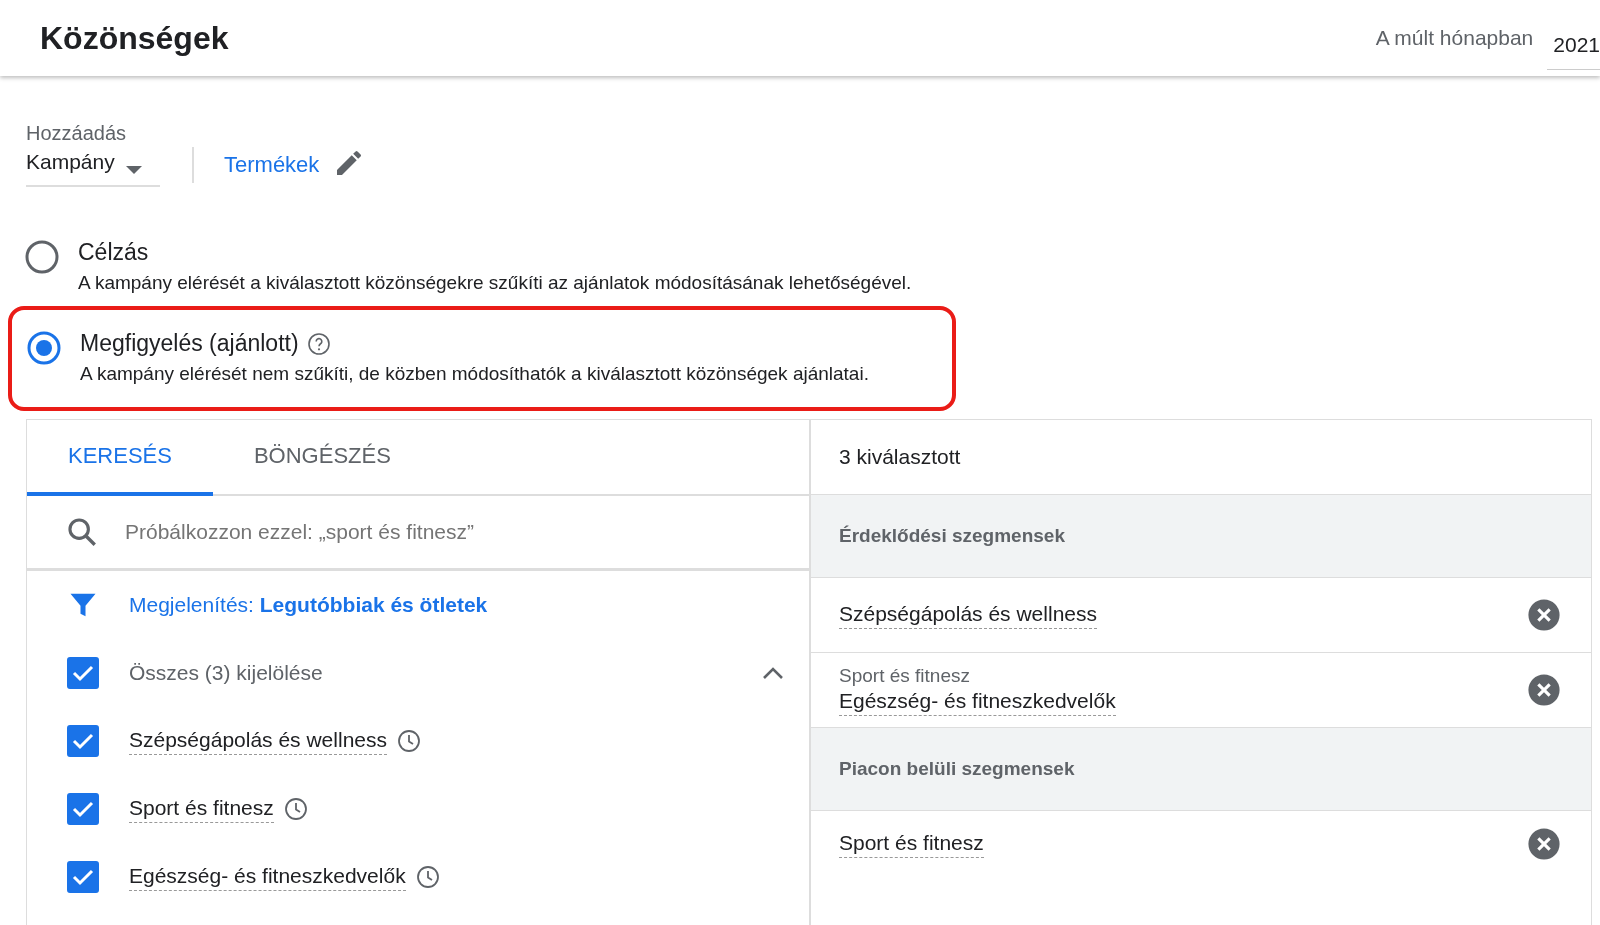 This screenshot has width=1600, height=925. I want to click on tab: KERESÉS, so click(120, 458).